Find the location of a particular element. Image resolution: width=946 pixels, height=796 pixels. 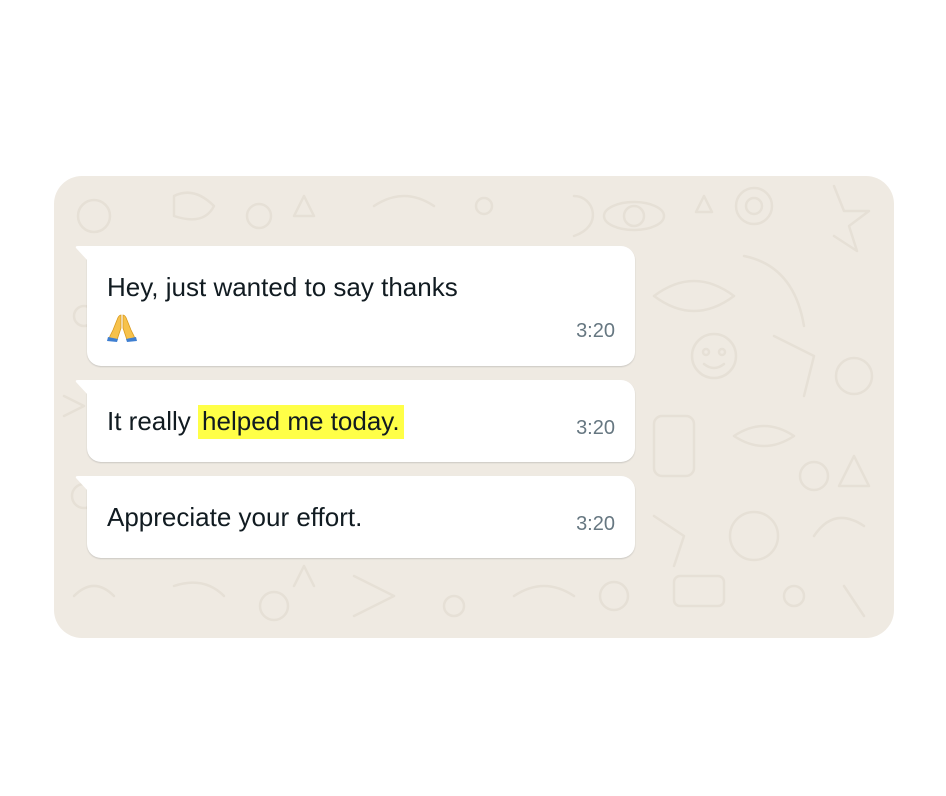

message-emoji-line is located at coordinates (122, 325).